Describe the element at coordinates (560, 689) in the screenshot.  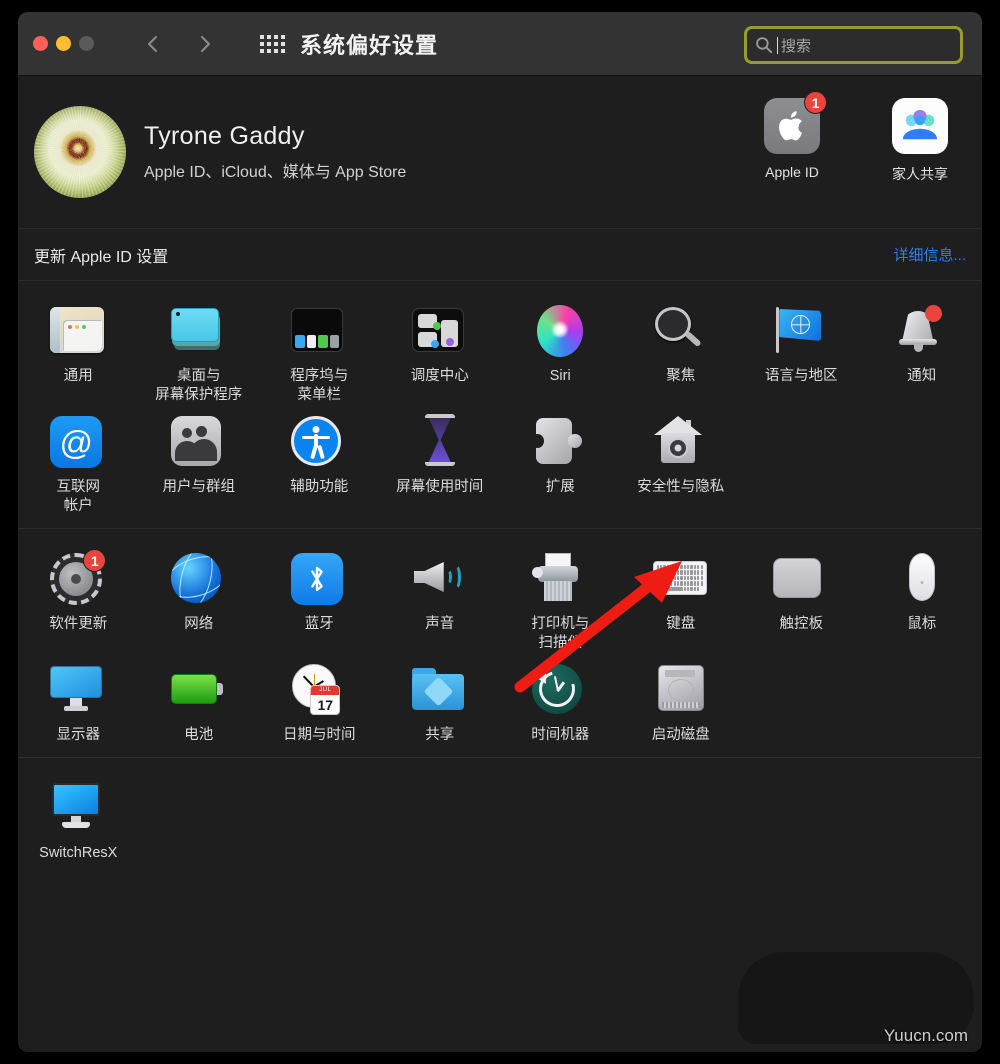
I see `time-machine-icon` at that location.